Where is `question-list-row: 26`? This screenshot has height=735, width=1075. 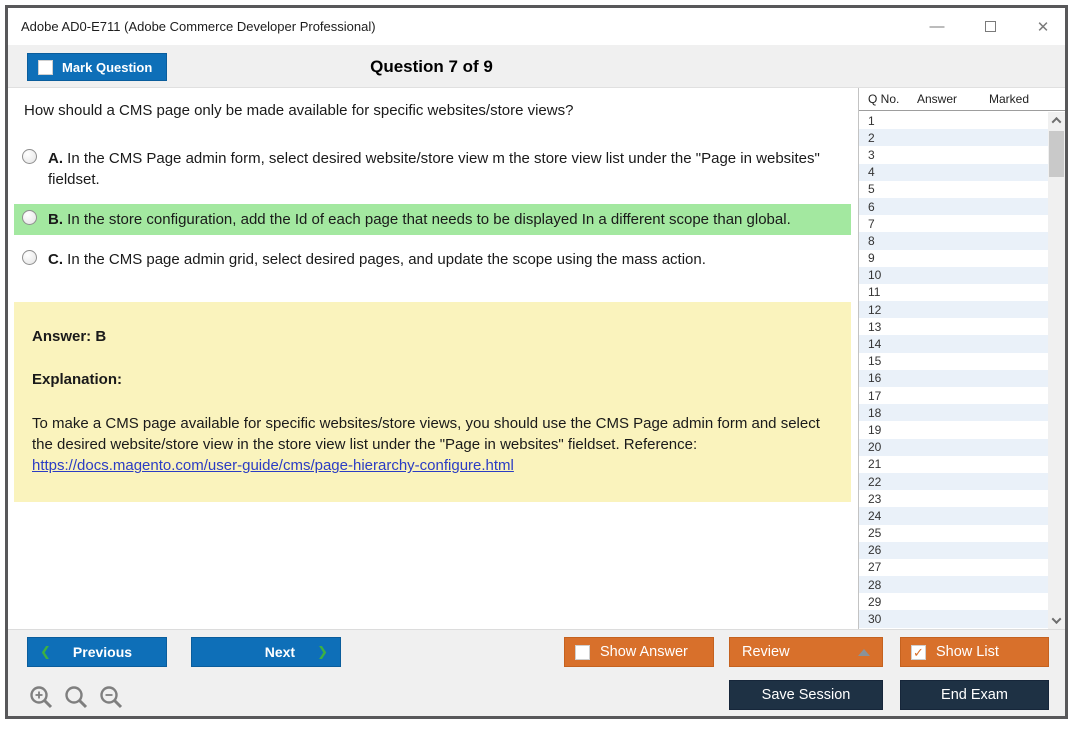 question-list-row: 26 is located at coordinates (953, 550).